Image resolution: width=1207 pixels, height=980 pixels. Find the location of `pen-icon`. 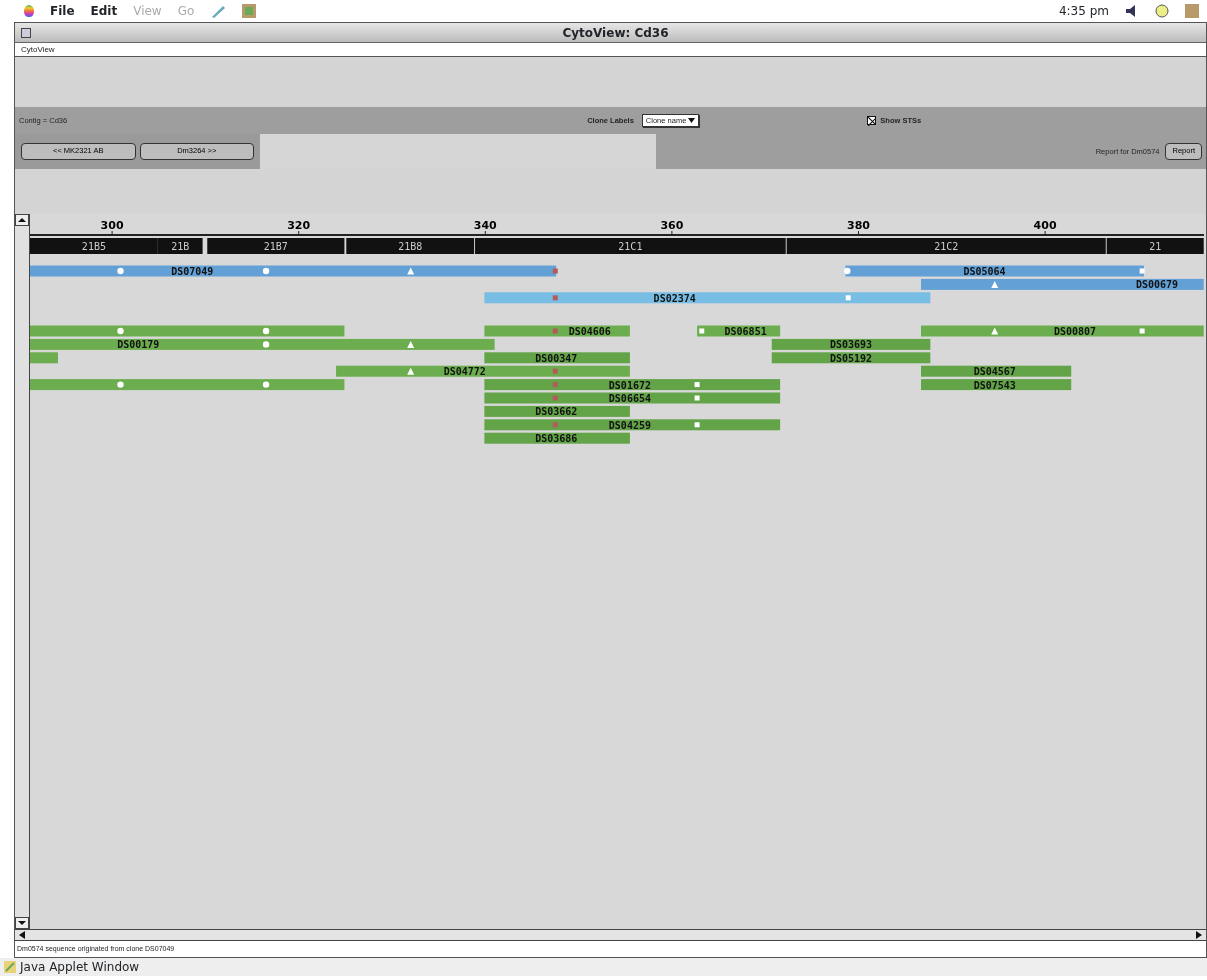

pen-icon is located at coordinates (218, 11).